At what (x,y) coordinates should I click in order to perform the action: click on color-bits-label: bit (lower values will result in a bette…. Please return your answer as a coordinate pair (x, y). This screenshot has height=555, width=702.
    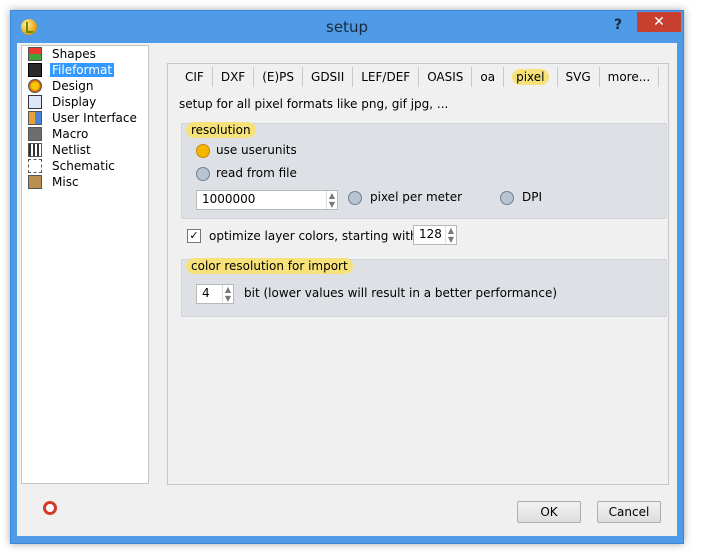
    Looking at the image, I should click on (401, 293).